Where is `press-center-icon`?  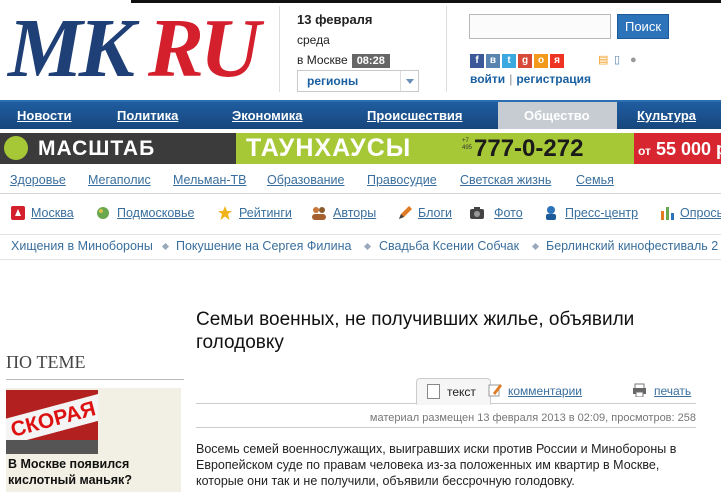
press-center-icon is located at coordinates (551, 213).